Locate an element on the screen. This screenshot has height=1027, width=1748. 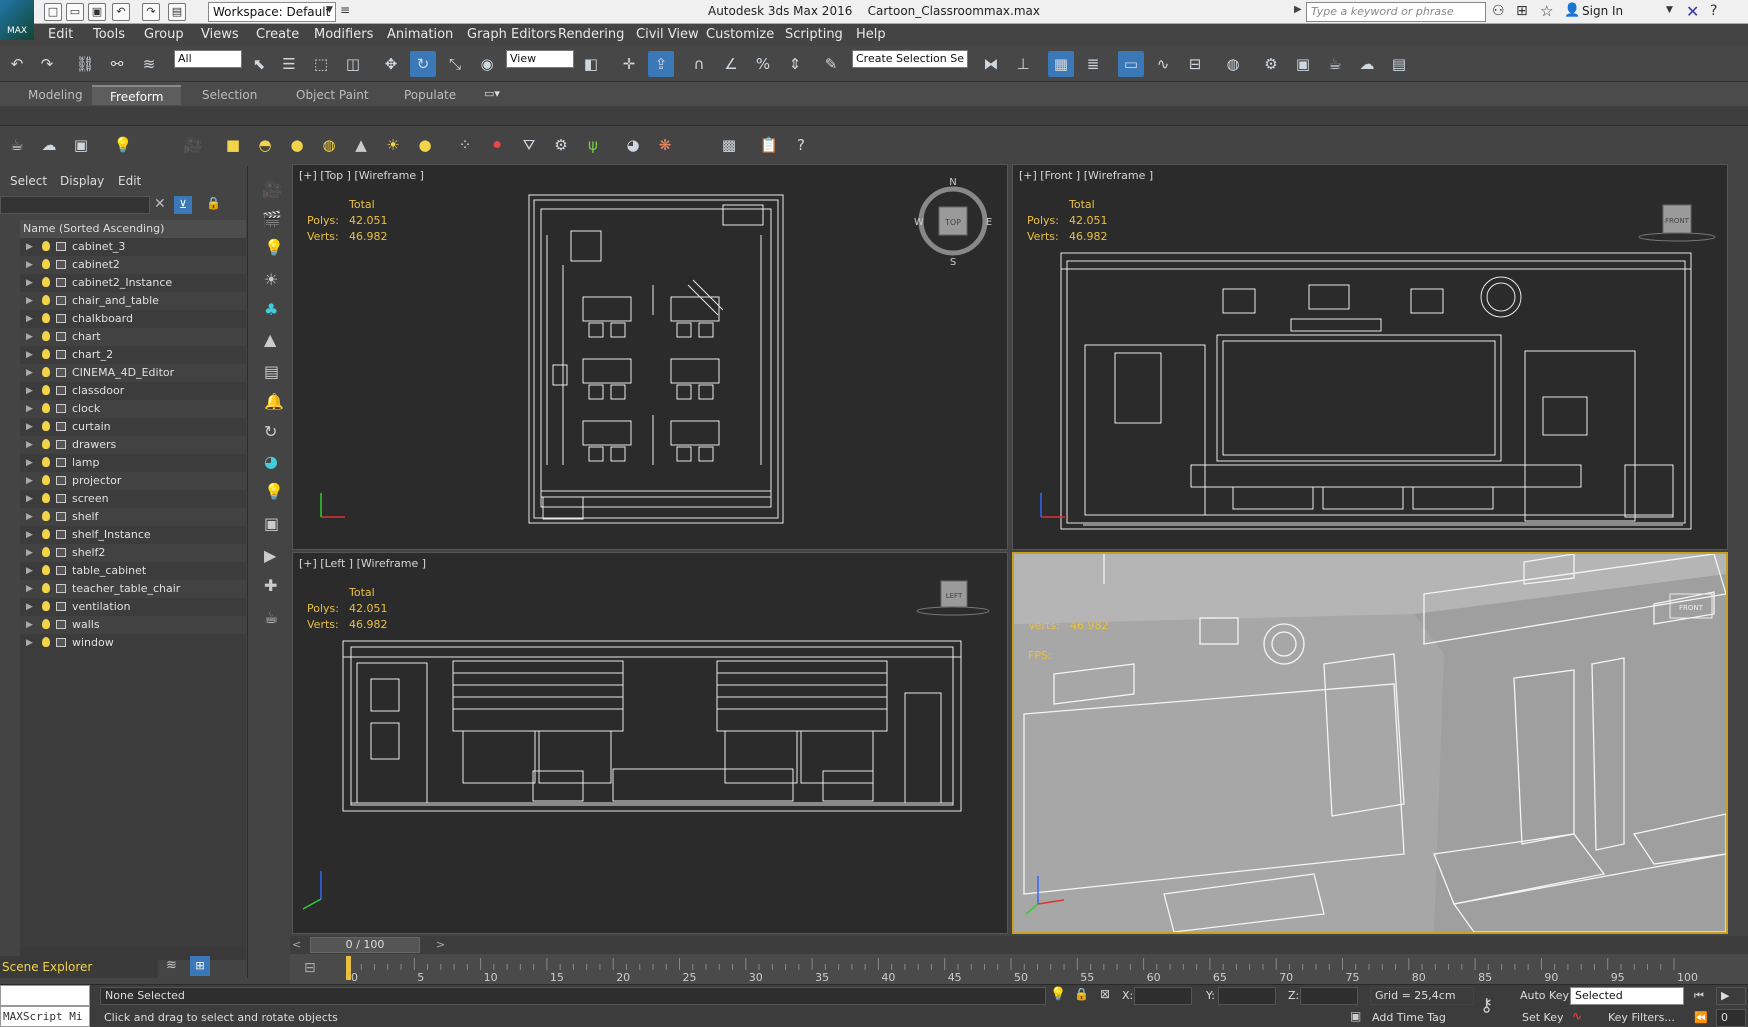
save-icon: ▣ is located at coordinates (97, 12).